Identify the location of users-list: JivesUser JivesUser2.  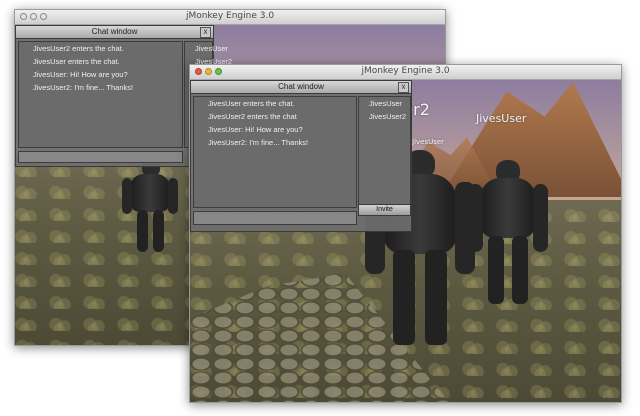
(384, 152).